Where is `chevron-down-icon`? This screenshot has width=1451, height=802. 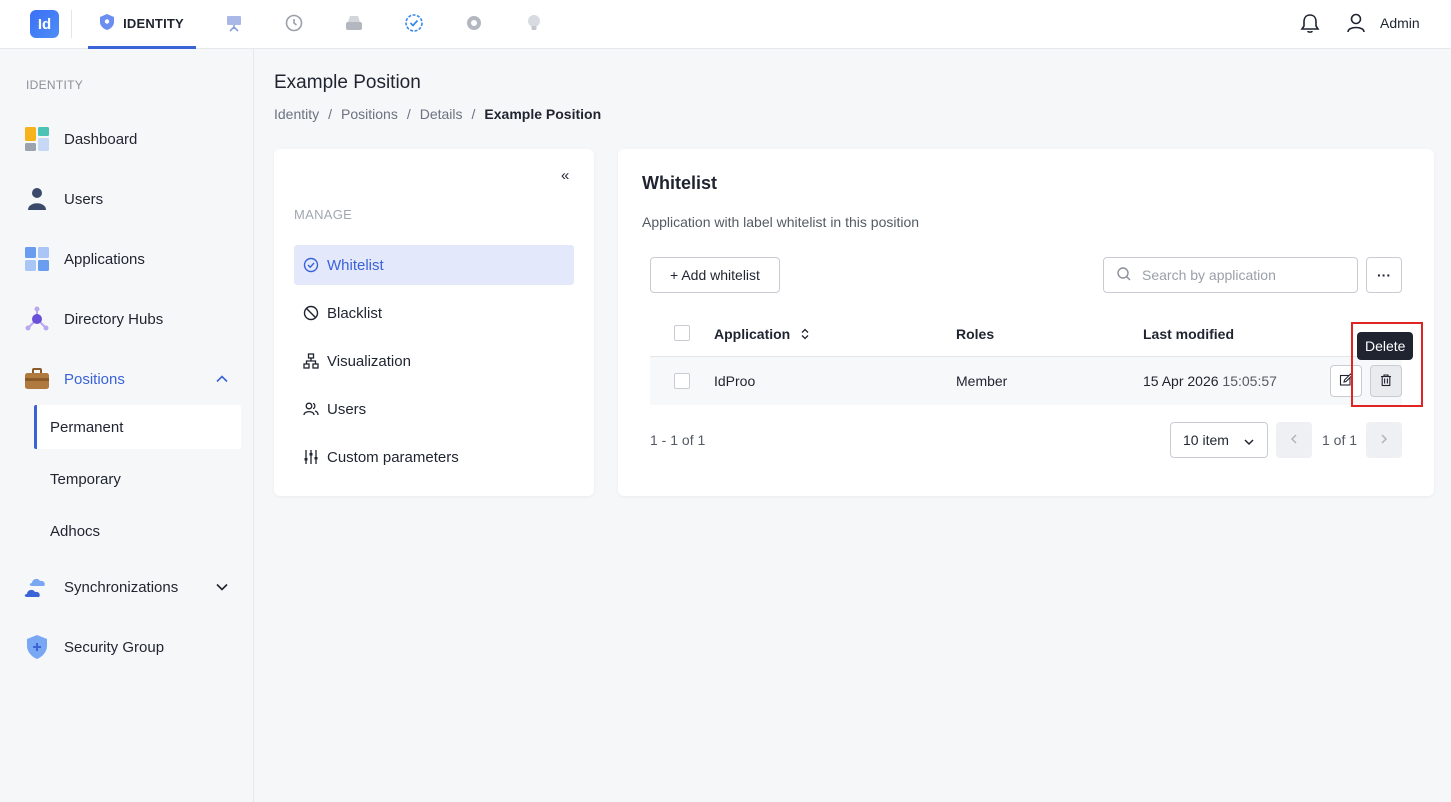 chevron-down-icon is located at coordinates (222, 587).